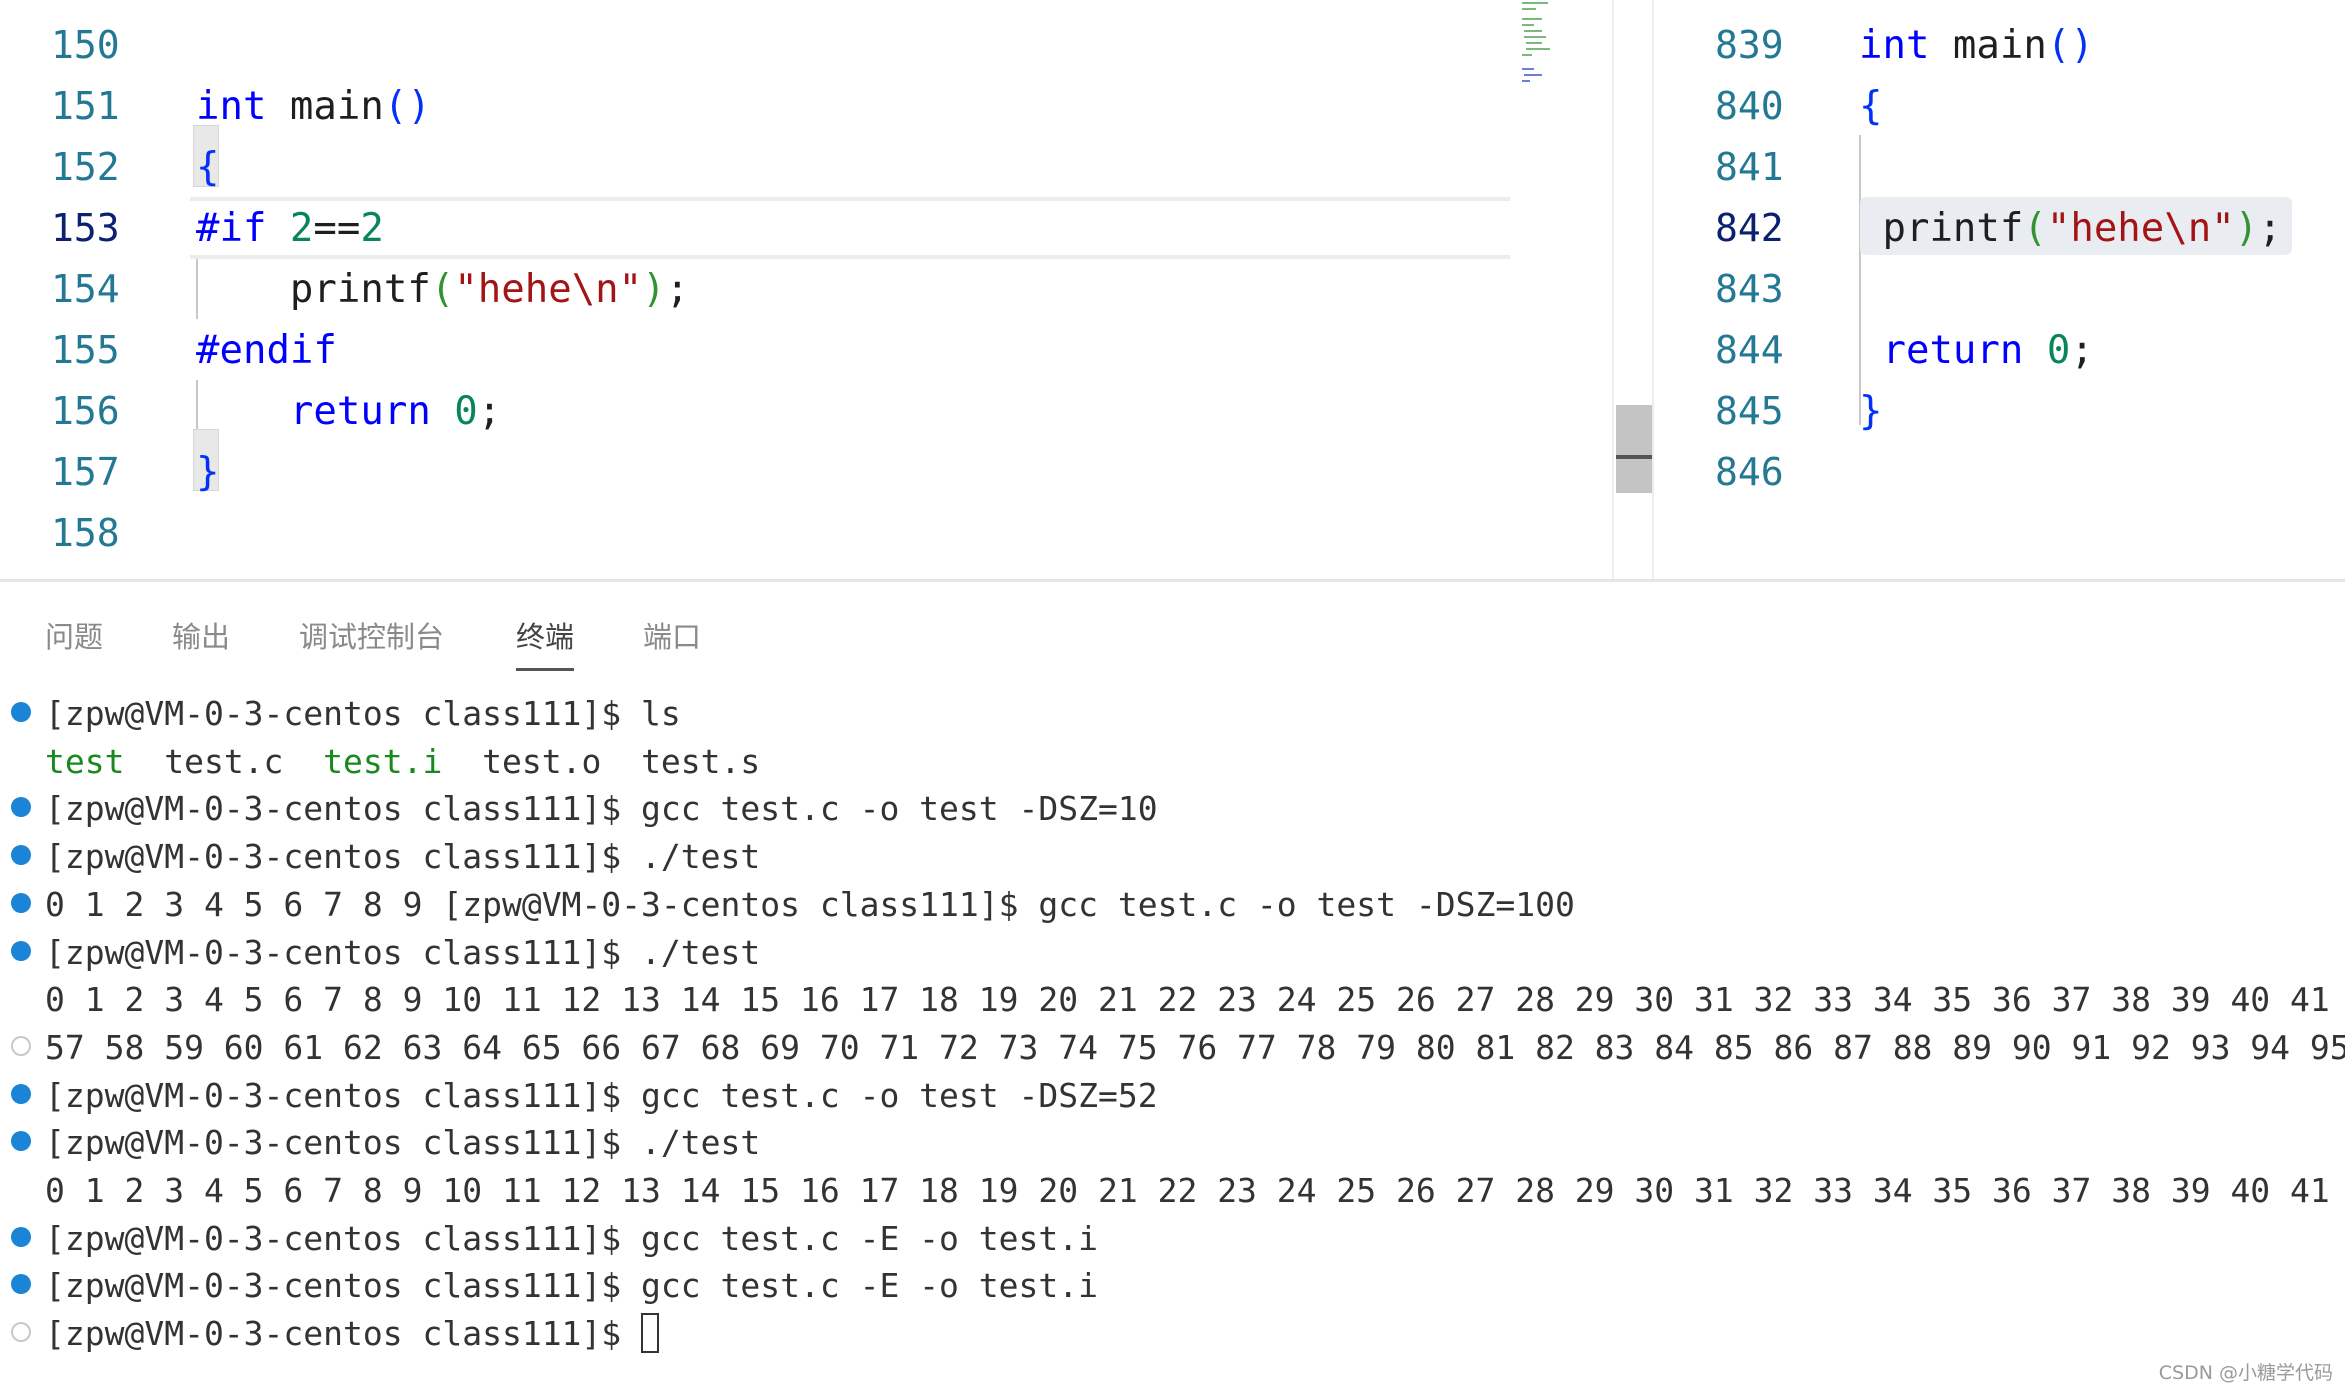 This screenshot has height=1393, width=2345. Describe the element at coordinates (343, 1334) in the screenshot. I see `terminal-text: [zpw@VM-0-3-centos class111]$` at that location.